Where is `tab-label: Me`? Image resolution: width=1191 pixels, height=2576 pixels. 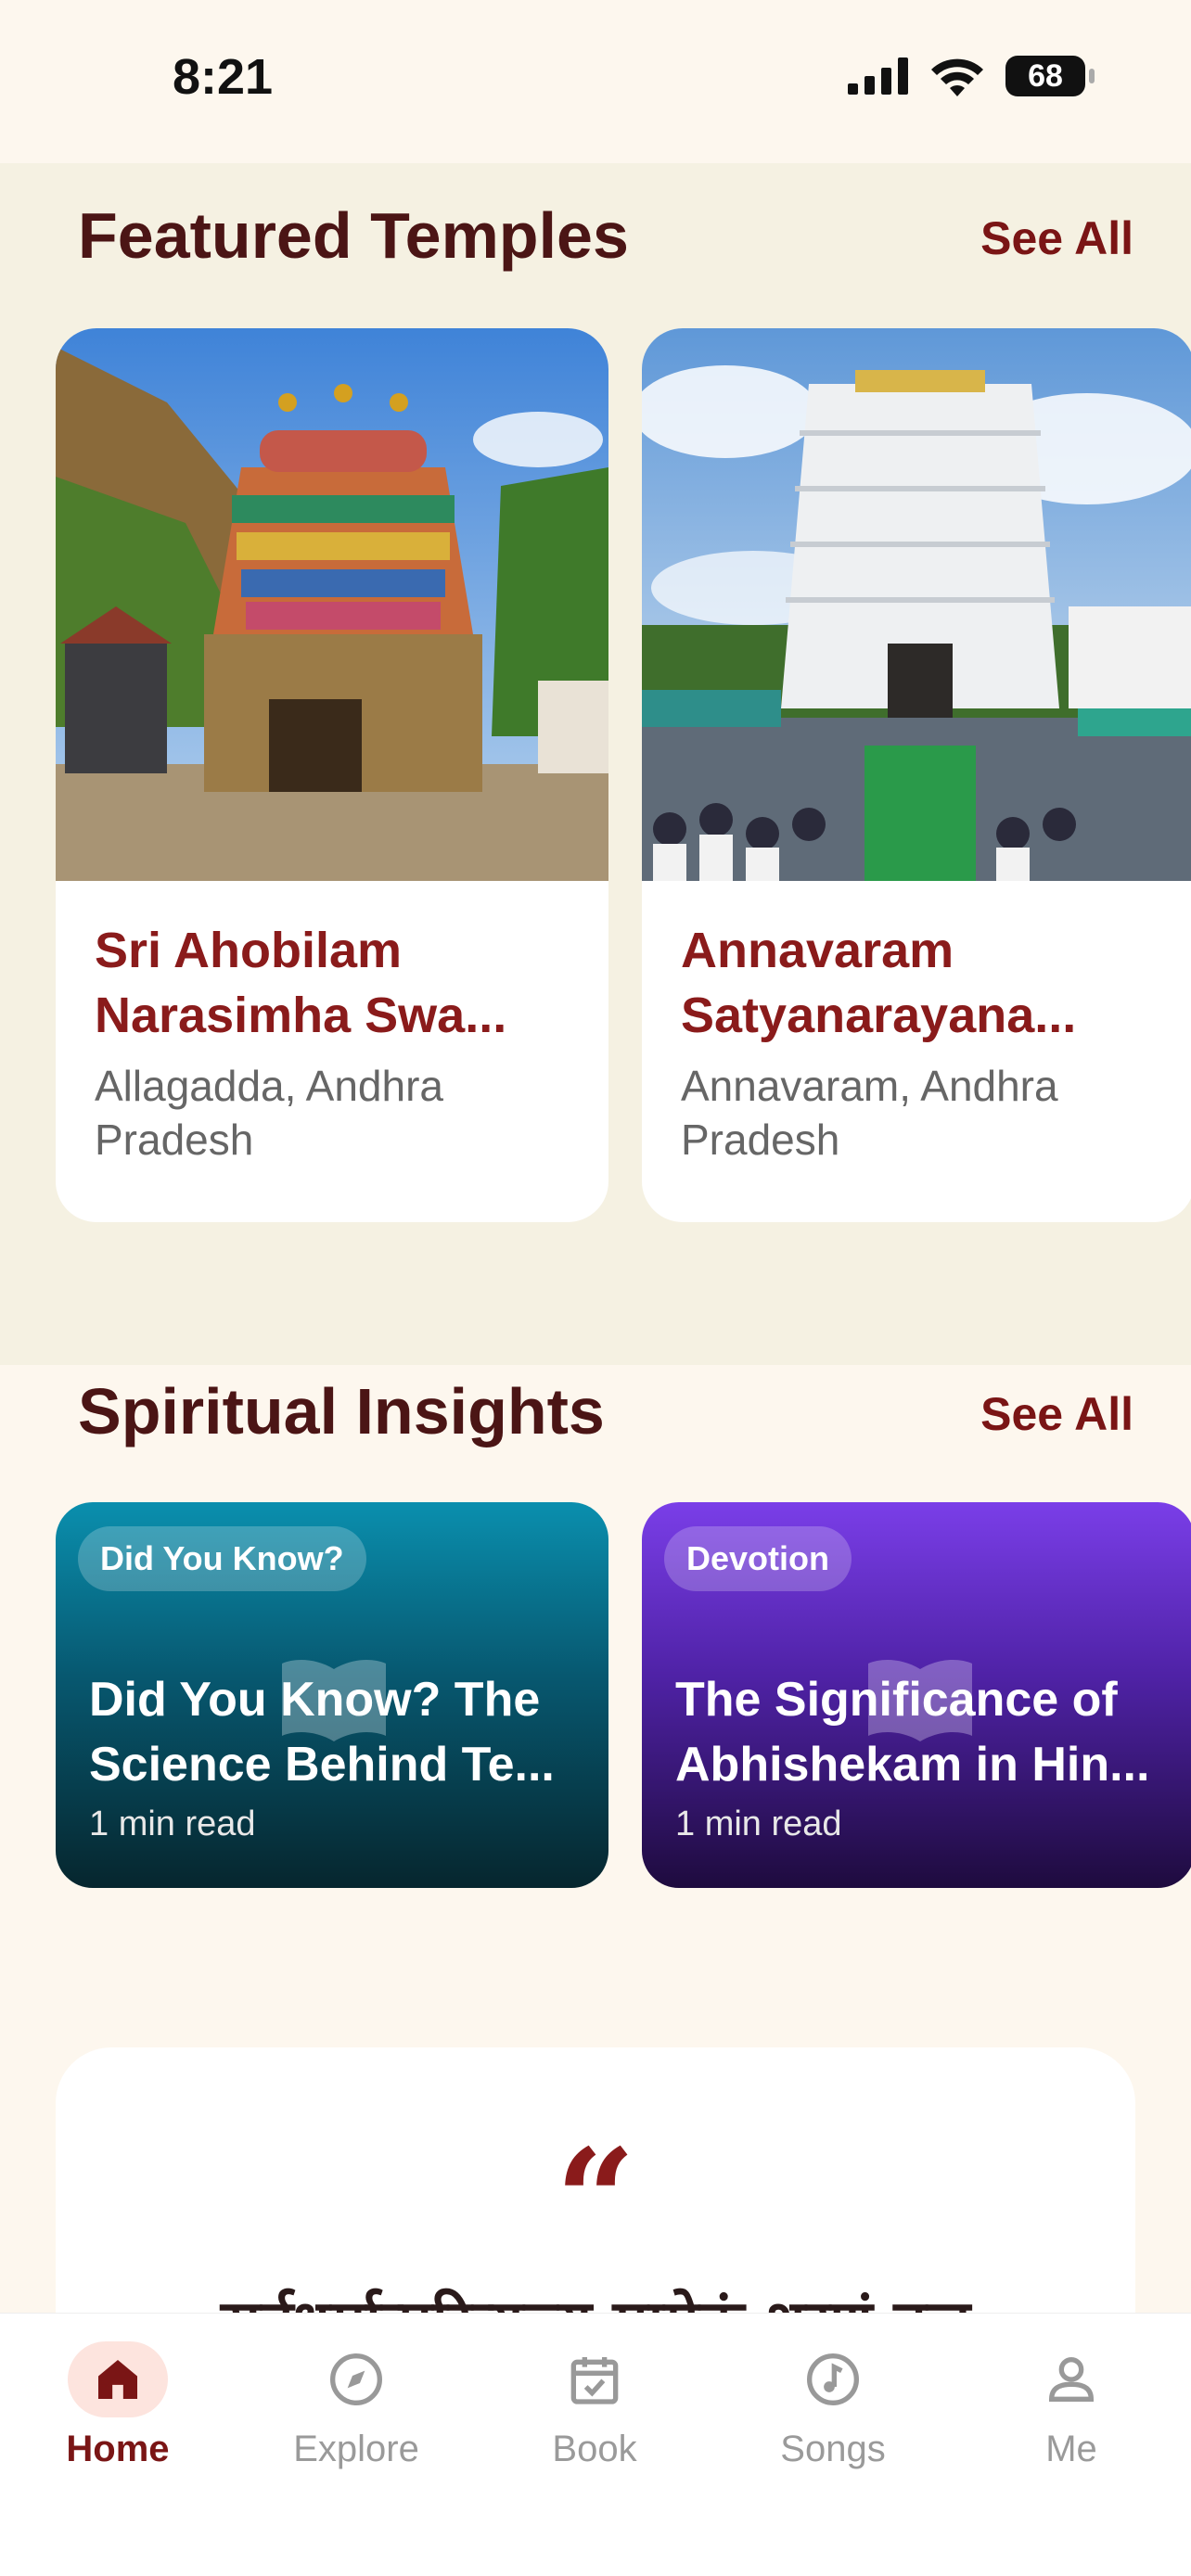 tab-label: Me is located at coordinates (1071, 2449).